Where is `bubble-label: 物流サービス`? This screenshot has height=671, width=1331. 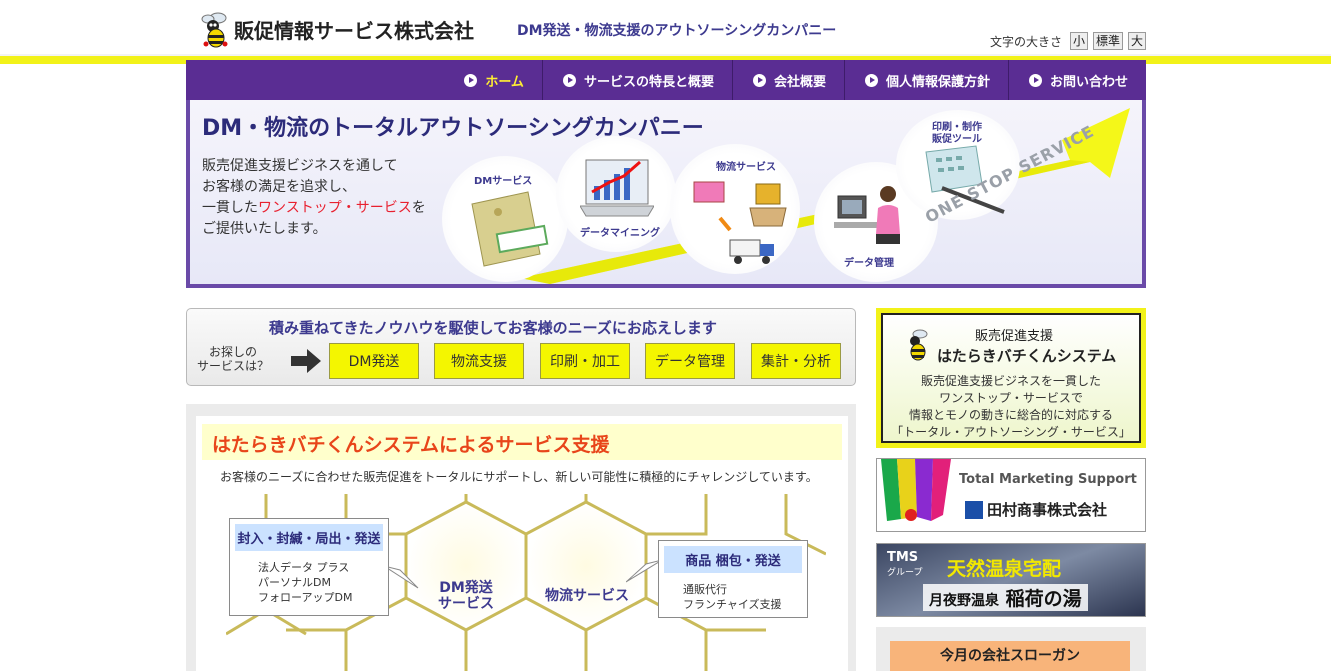 bubble-label: 物流サービス is located at coordinates (746, 167).